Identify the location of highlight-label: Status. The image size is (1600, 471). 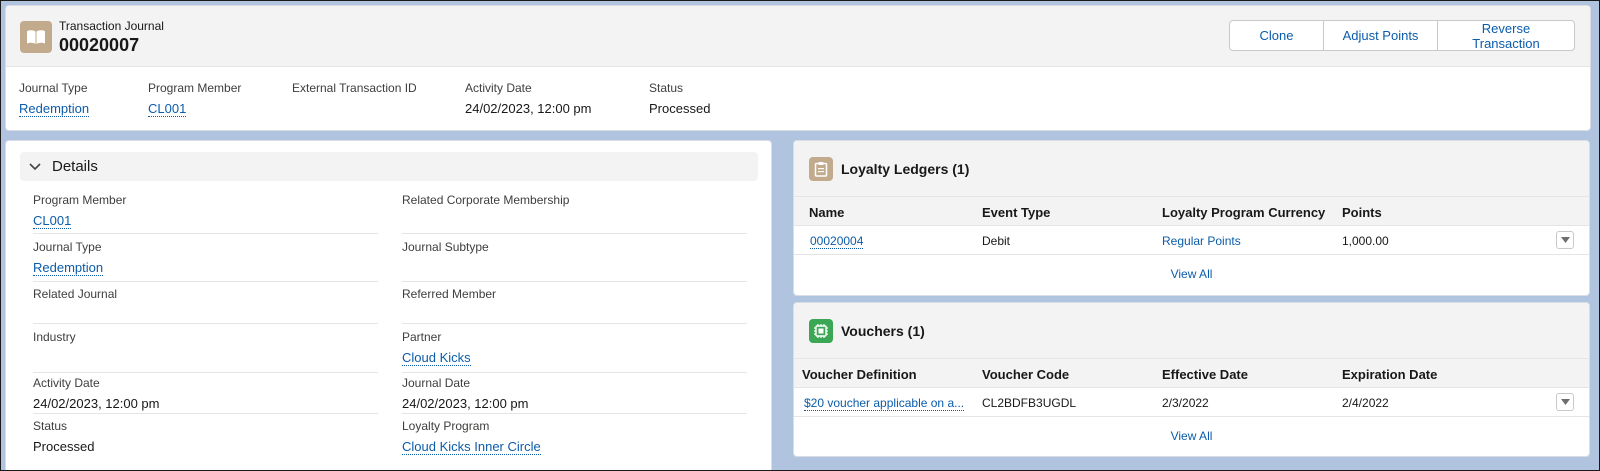
(666, 88).